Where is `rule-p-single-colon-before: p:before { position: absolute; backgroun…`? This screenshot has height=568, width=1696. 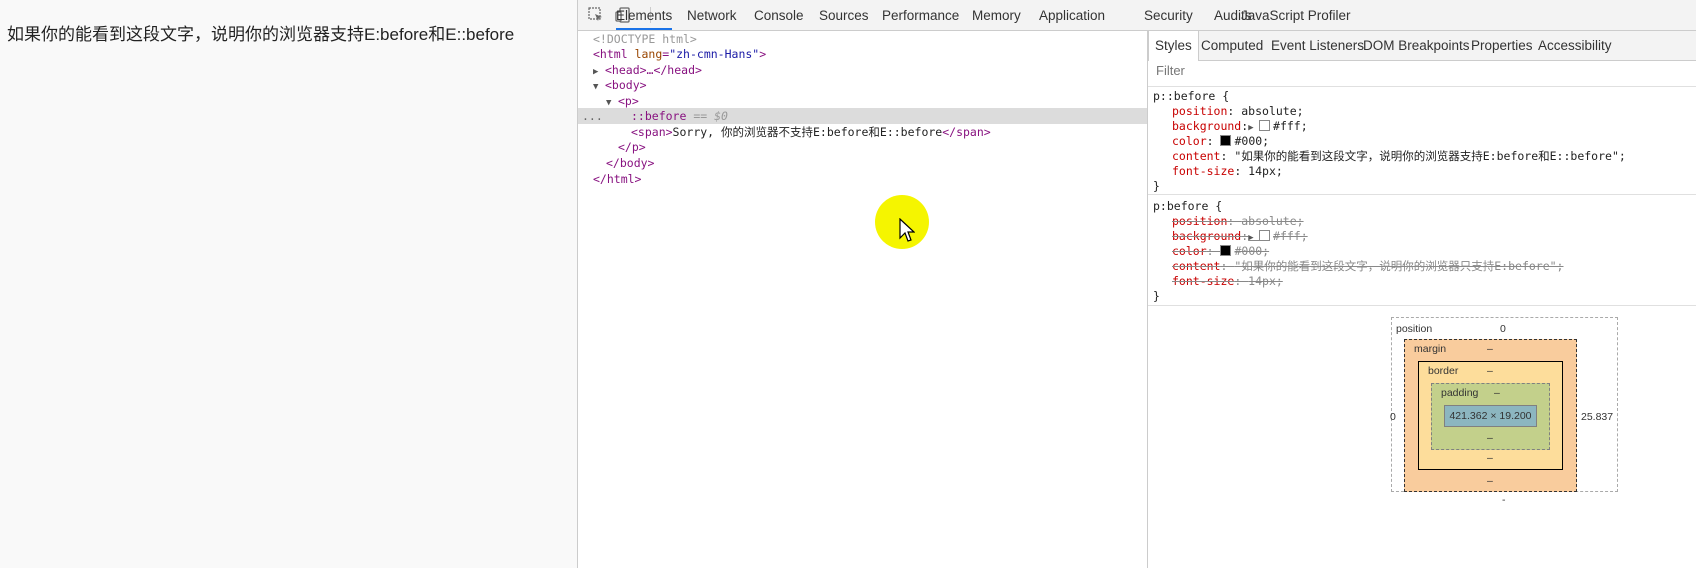
rule-p-single-colon-before: p:before { position: absolute; backgroun… is located at coordinates (1422, 250).